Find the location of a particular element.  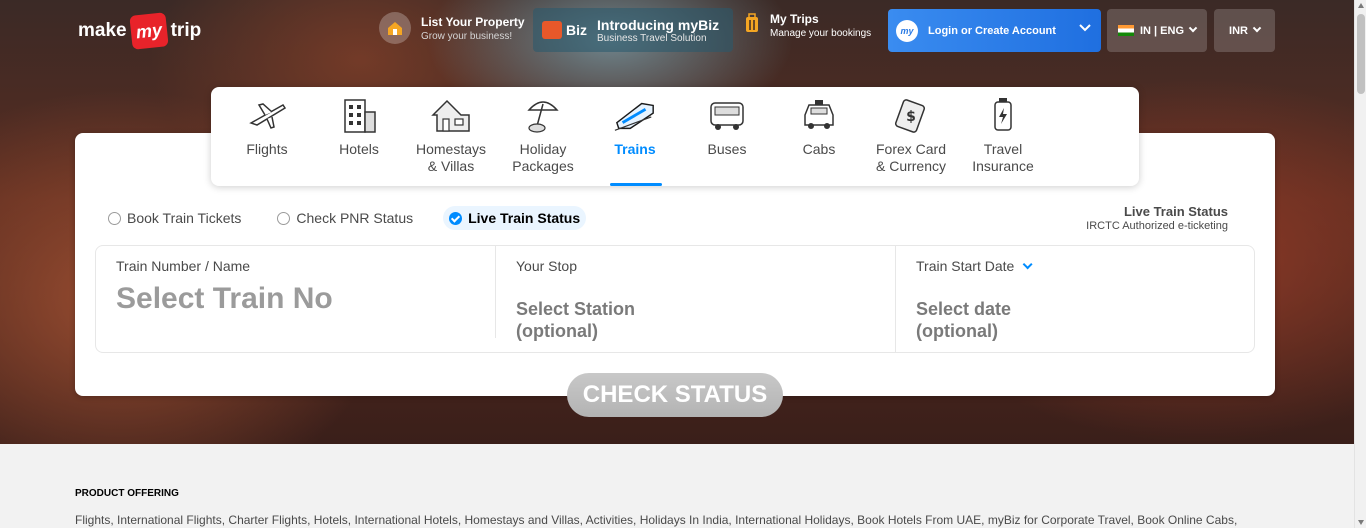

nav-item-homestays: Homestays & Villas is located at coordinates (451, 136).